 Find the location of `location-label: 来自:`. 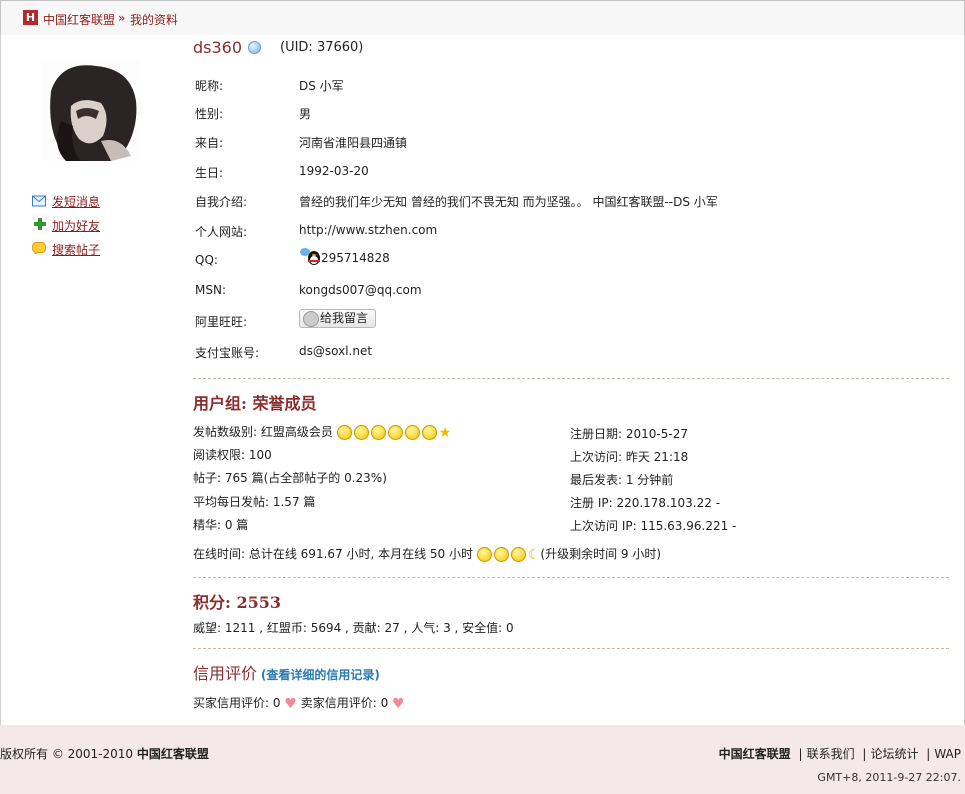

location-label: 来自: is located at coordinates (209, 143).